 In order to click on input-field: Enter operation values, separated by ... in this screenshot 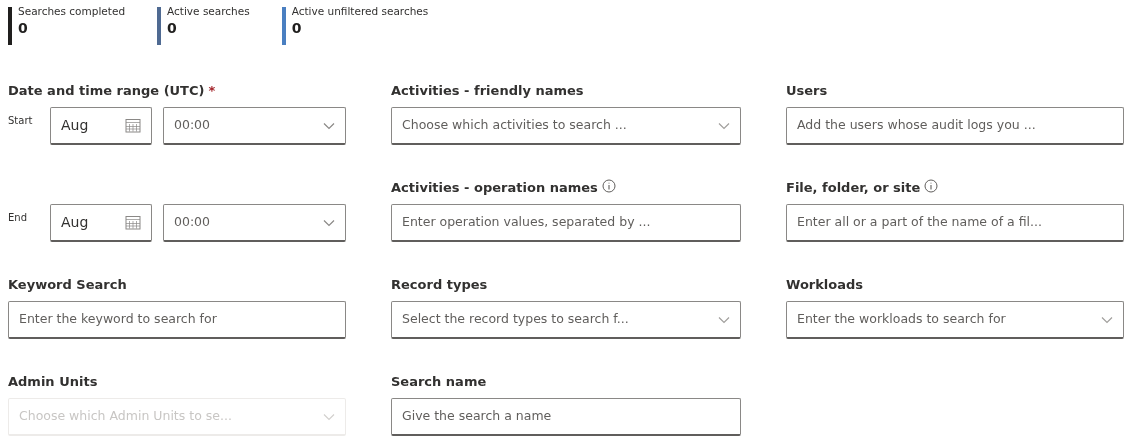, I will do `click(566, 223)`.